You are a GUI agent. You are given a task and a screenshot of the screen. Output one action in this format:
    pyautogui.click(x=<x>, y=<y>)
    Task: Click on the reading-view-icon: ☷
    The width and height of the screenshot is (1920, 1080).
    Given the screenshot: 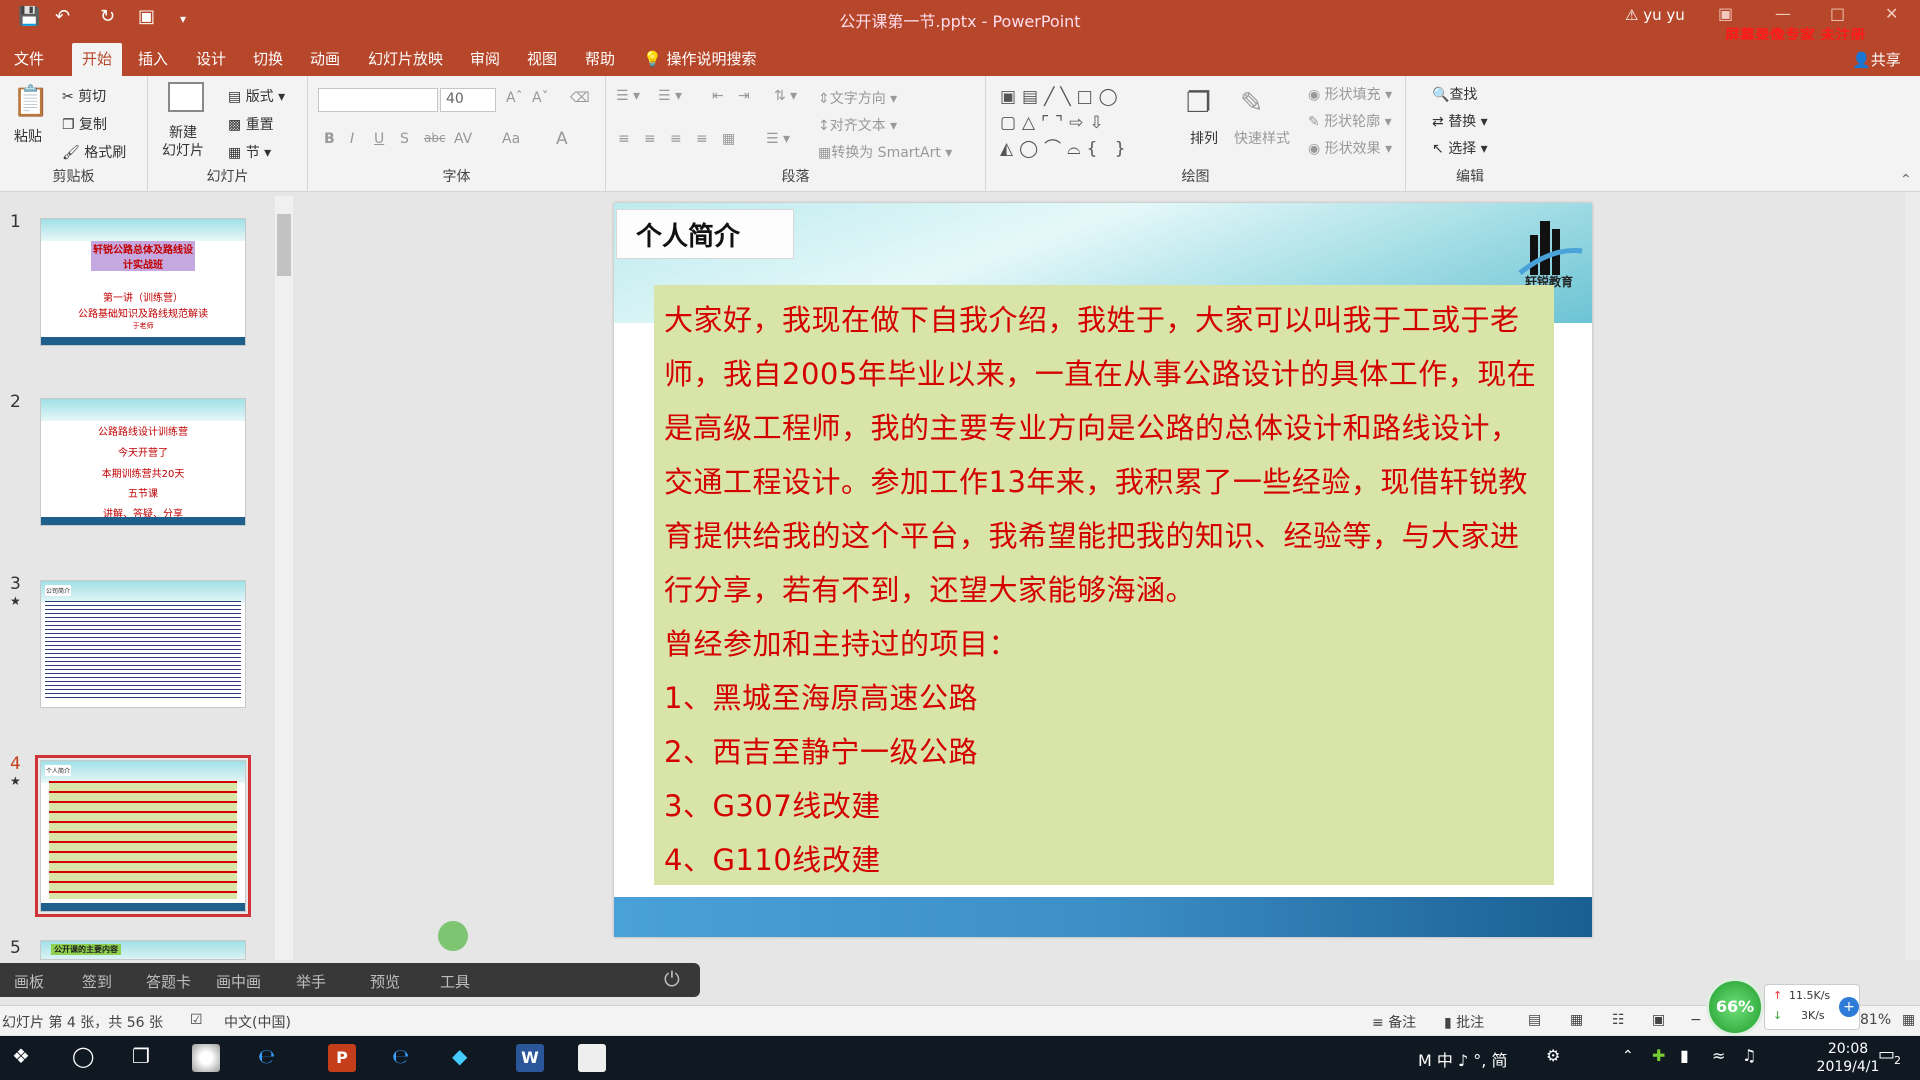 What is the action you would take?
    pyautogui.click(x=1618, y=1020)
    